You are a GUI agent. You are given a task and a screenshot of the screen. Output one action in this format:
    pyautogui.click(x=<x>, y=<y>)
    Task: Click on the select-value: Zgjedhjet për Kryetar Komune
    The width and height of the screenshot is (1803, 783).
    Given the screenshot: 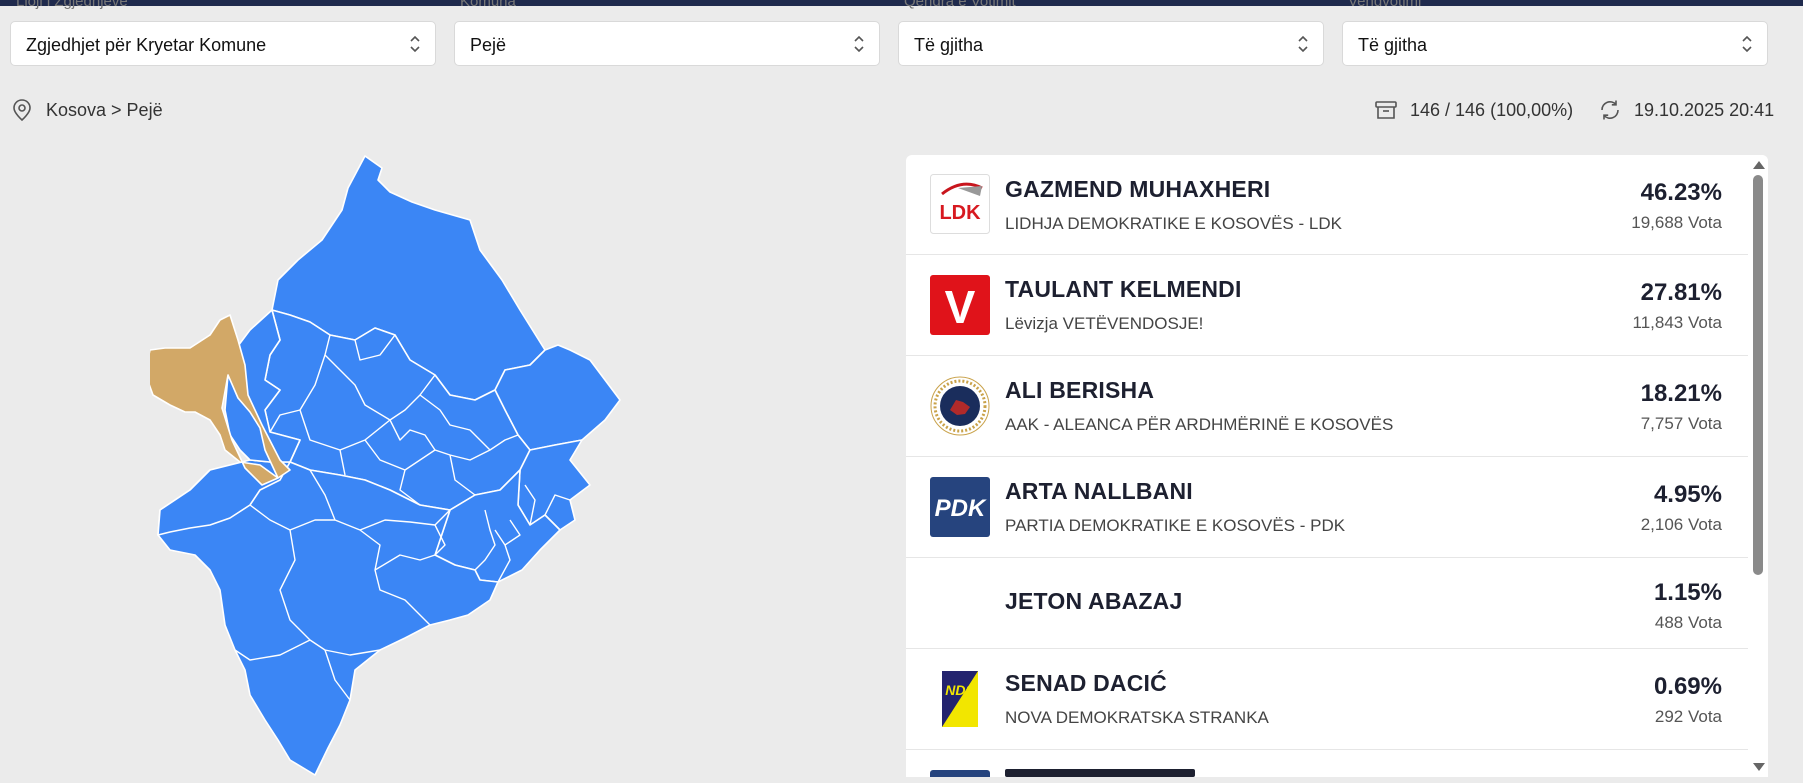 What is the action you would take?
    pyautogui.click(x=146, y=45)
    